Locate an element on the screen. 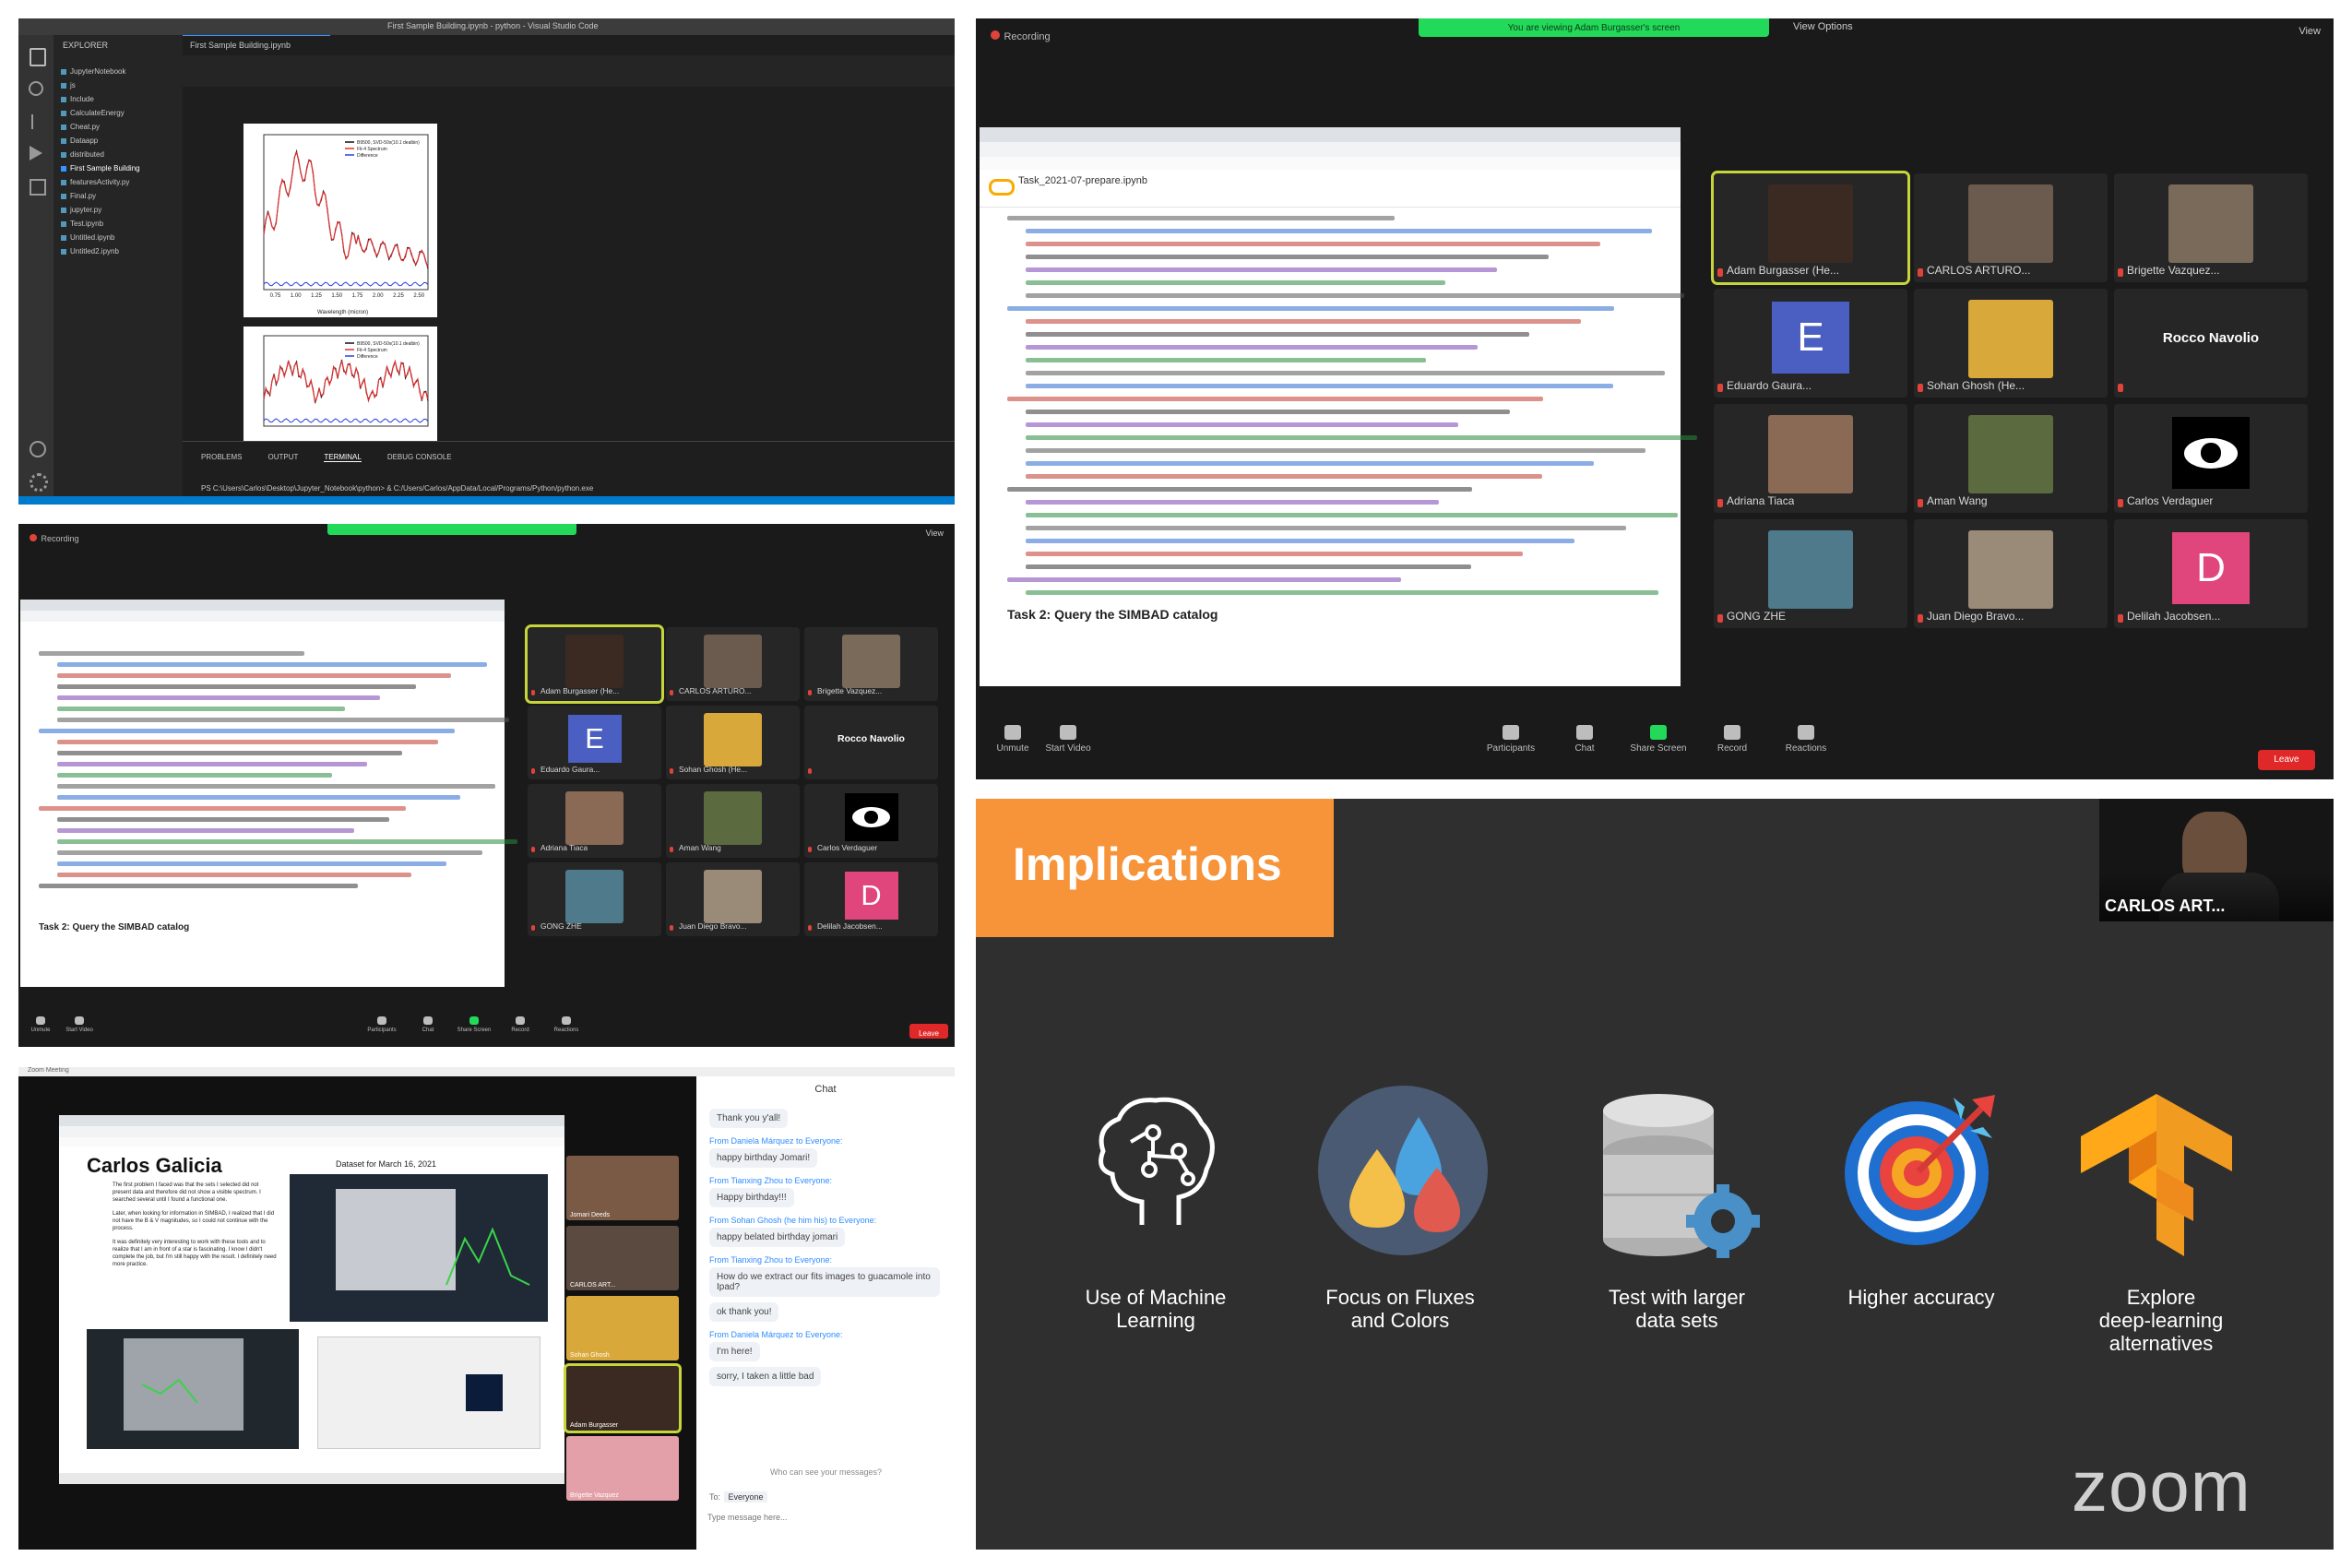  side-video-tile: Sohan Ghosh is located at coordinates (622, 1328).